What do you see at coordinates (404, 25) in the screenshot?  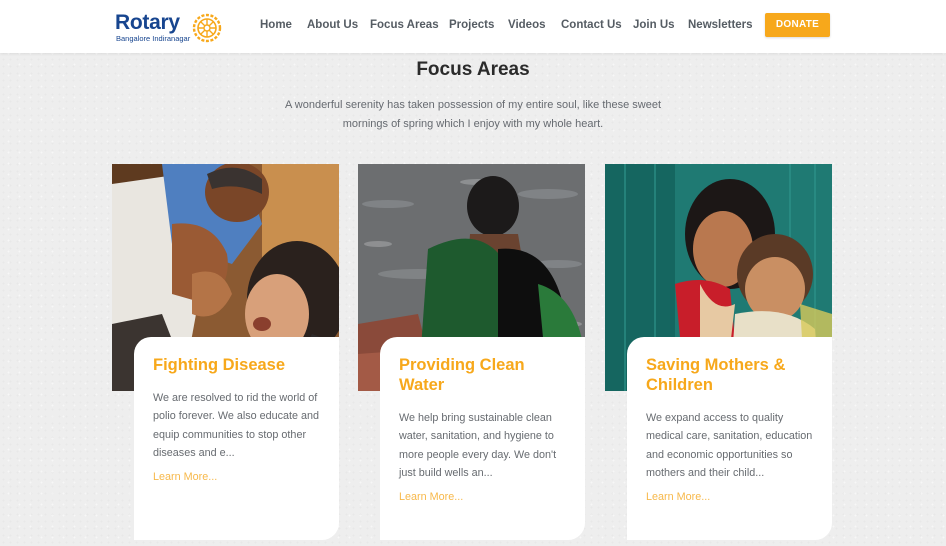 I see `nav-focus-areas: Focus Areas` at bounding box center [404, 25].